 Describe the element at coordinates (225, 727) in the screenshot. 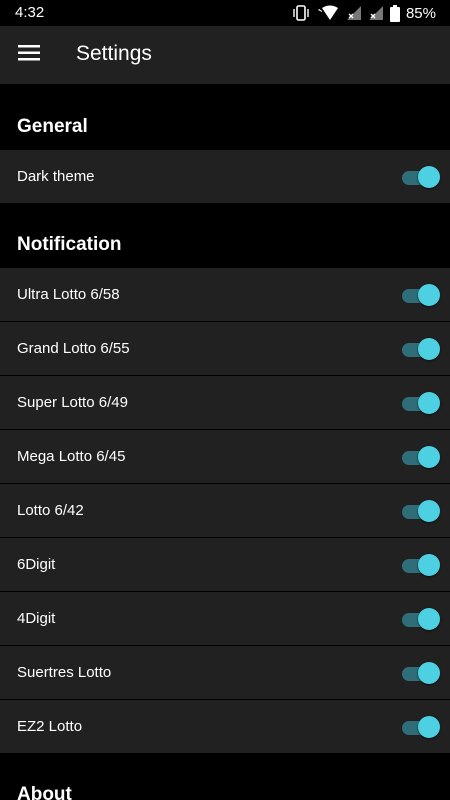

I see `setting-row-ez2-lotto: EZ2 Lotto` at that location.